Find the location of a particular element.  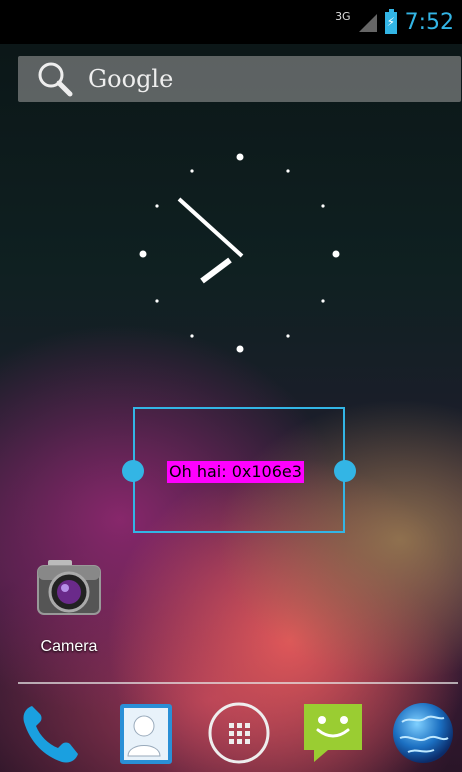

app-shortcut-camera: Camera is located at coordinates (69, 608).